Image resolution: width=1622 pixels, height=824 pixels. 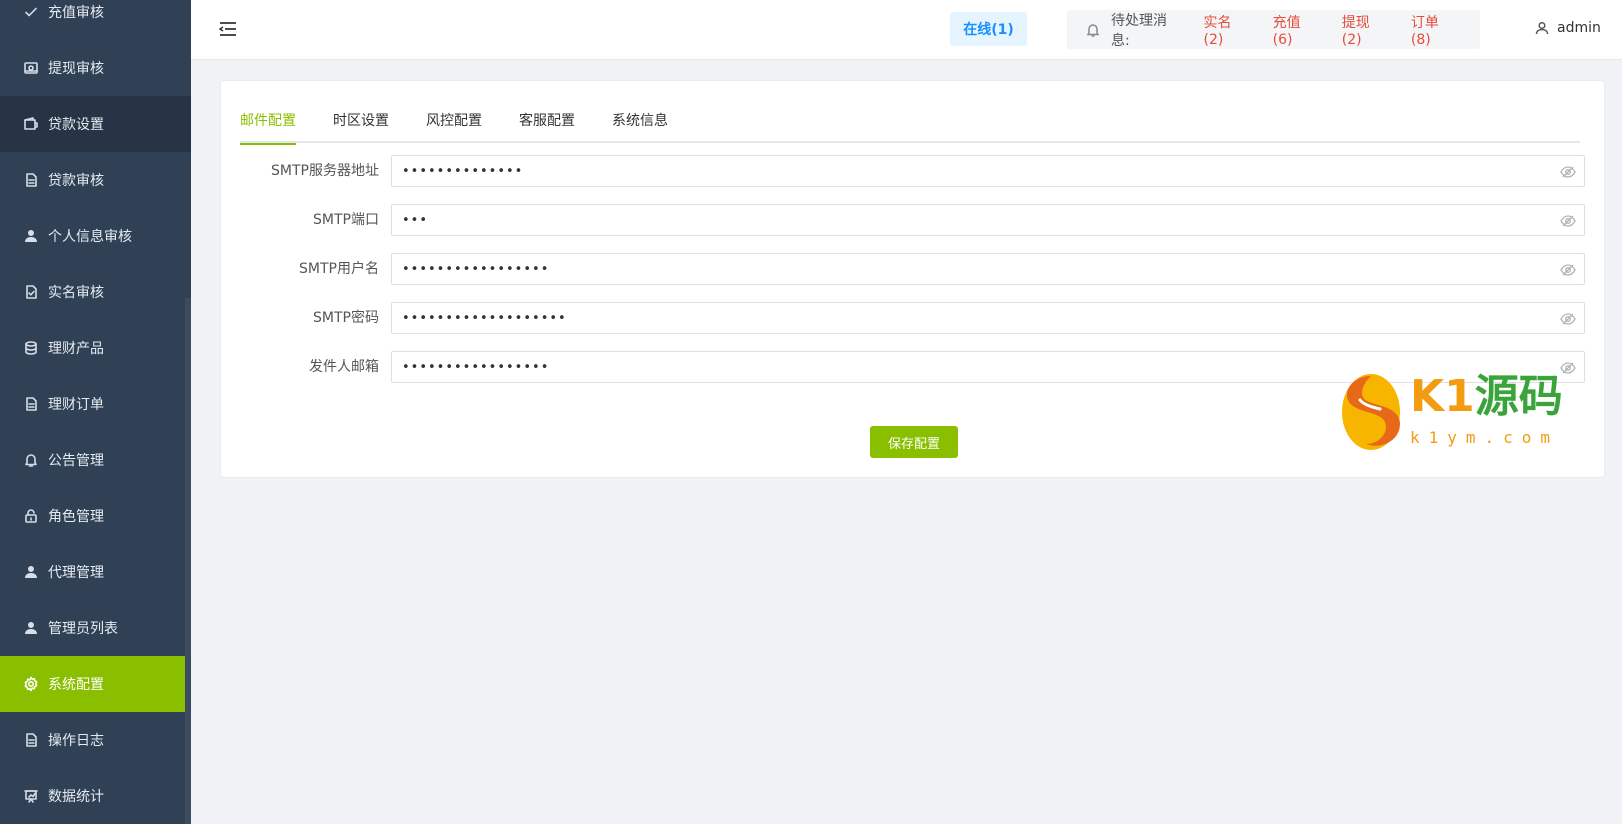 I want to click on online-count-badge: 在线(1), so click(x=988, y=29).